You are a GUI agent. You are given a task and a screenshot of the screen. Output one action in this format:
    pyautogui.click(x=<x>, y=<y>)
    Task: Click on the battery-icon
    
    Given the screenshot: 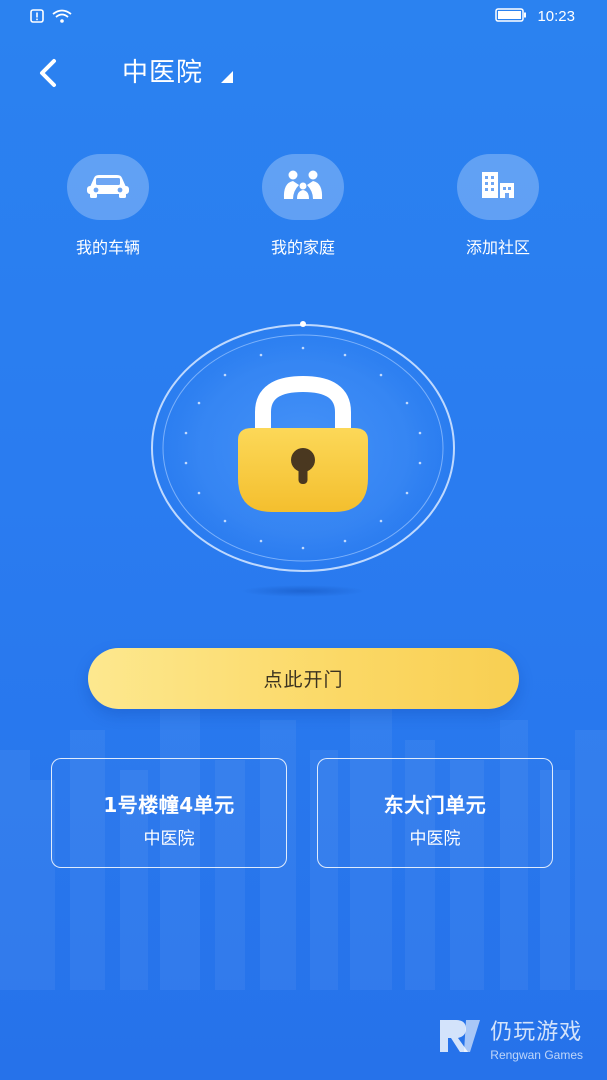 What is the action you would take?
    pyautogui.click(x=511, y=16)
    